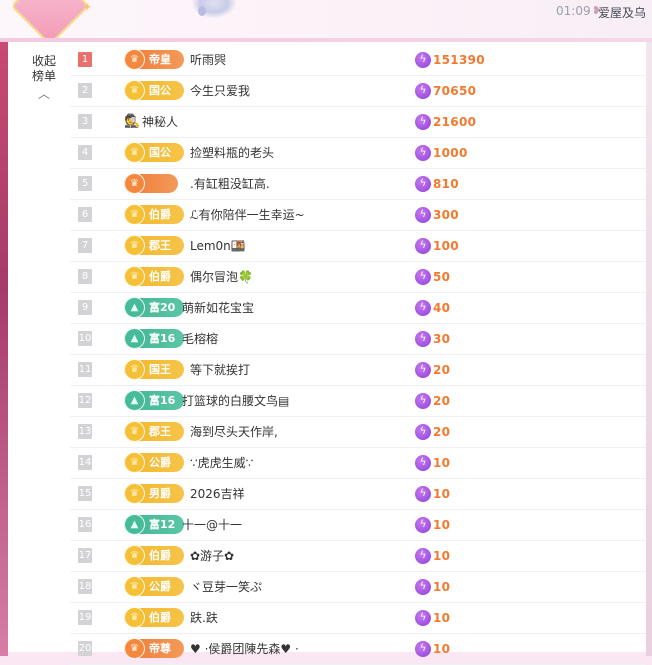 This screenshot has width=652, height=665. I want to click on rank-badge: ♛ 国王, so click(154, 369).